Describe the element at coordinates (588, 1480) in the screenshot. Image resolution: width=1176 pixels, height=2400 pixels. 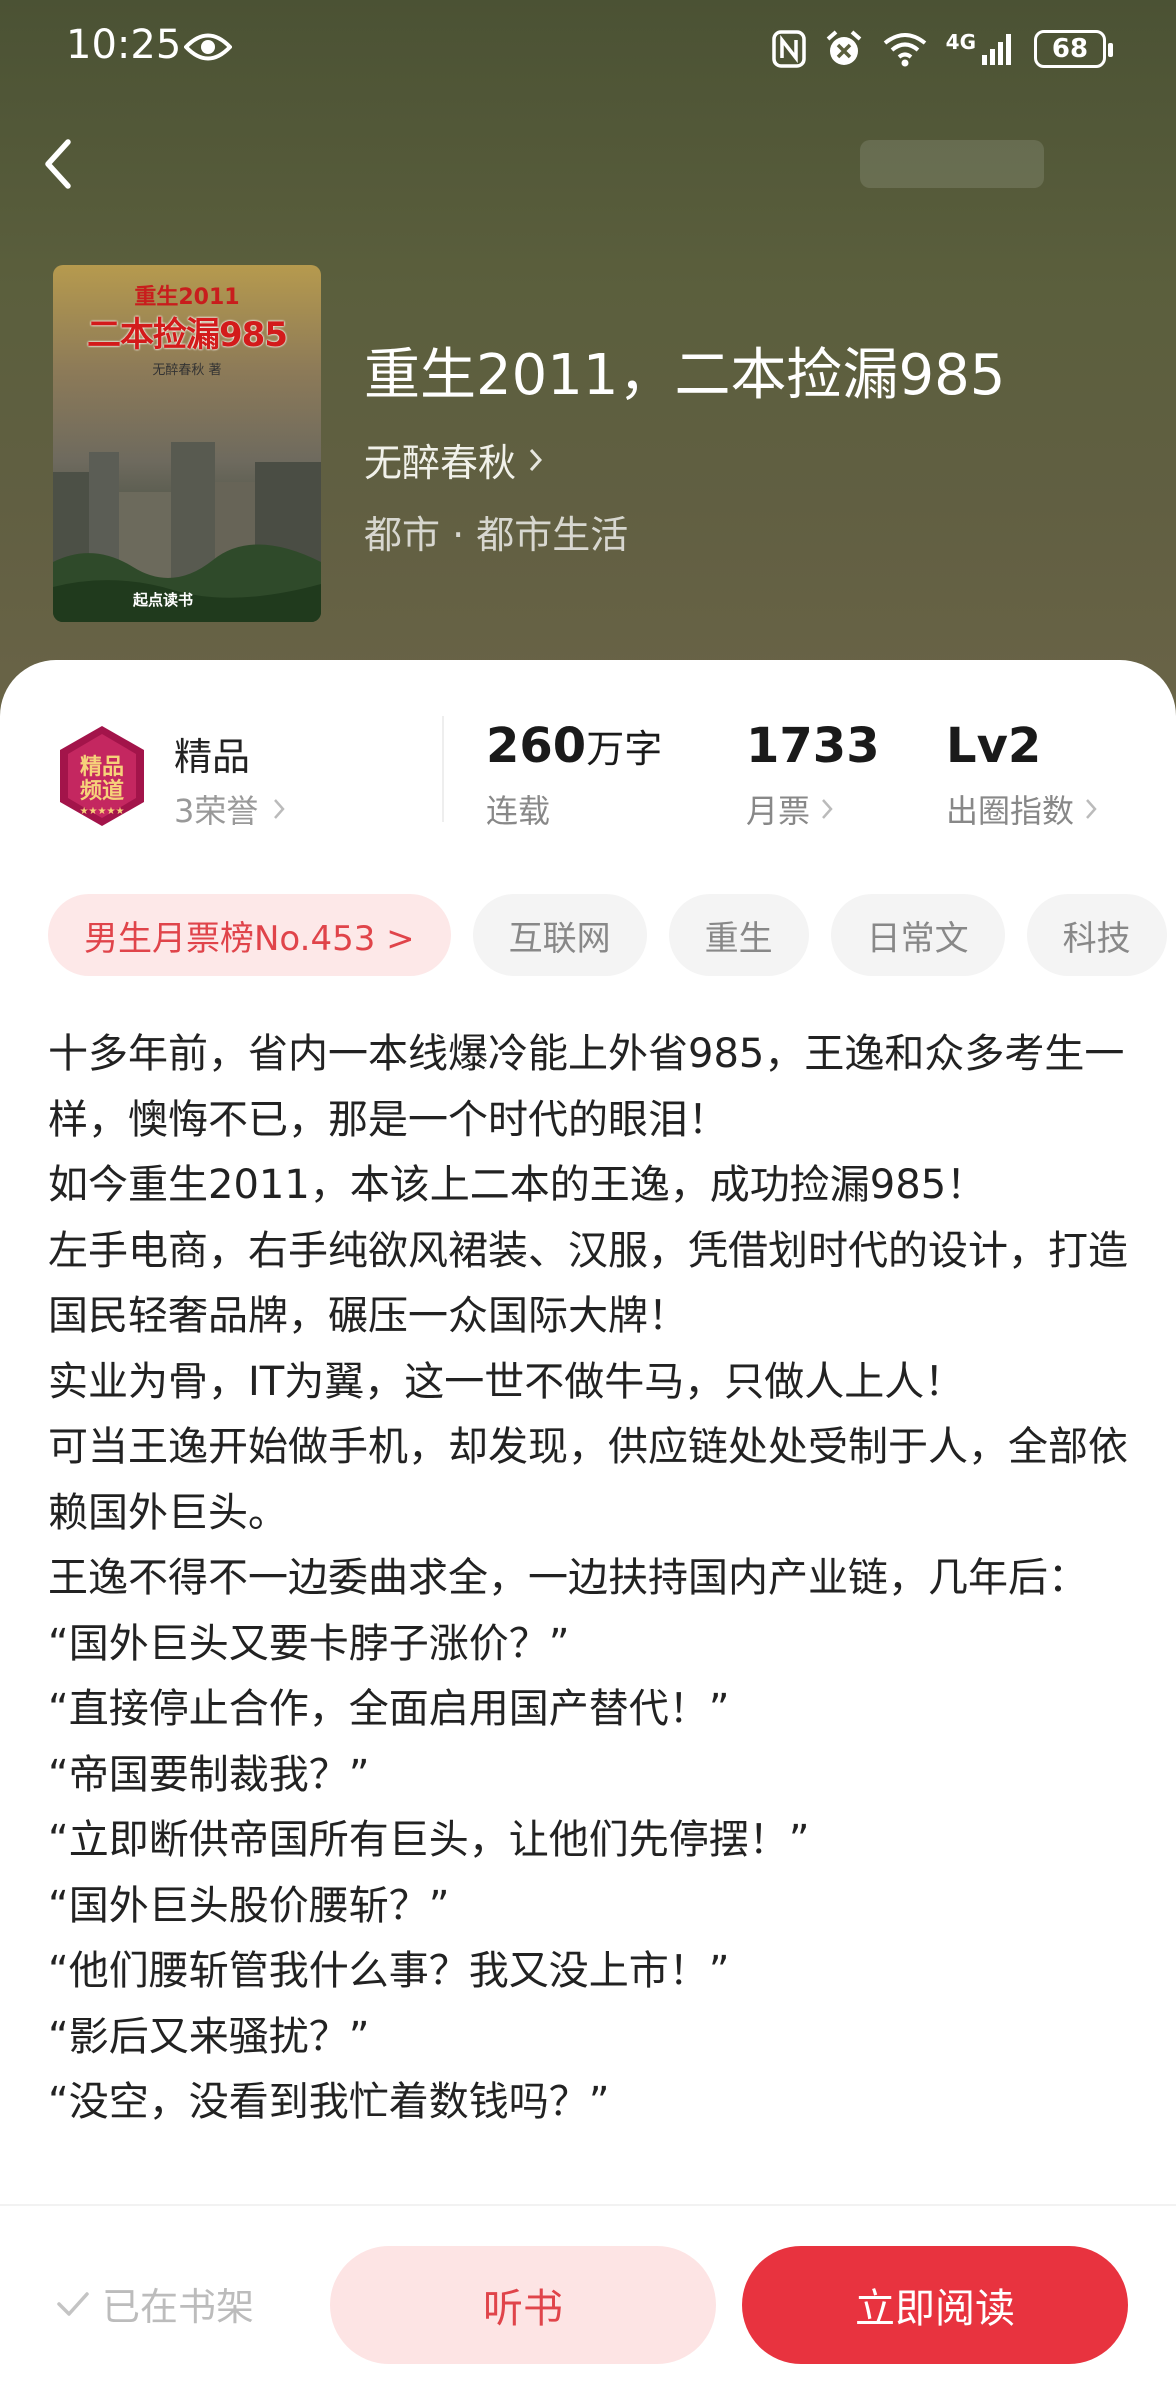
I see `synopsis-paragraph: 可当王逸开始做手机，却发现，供应链处处受制于人，全部依赖国外巨头。` at that location.